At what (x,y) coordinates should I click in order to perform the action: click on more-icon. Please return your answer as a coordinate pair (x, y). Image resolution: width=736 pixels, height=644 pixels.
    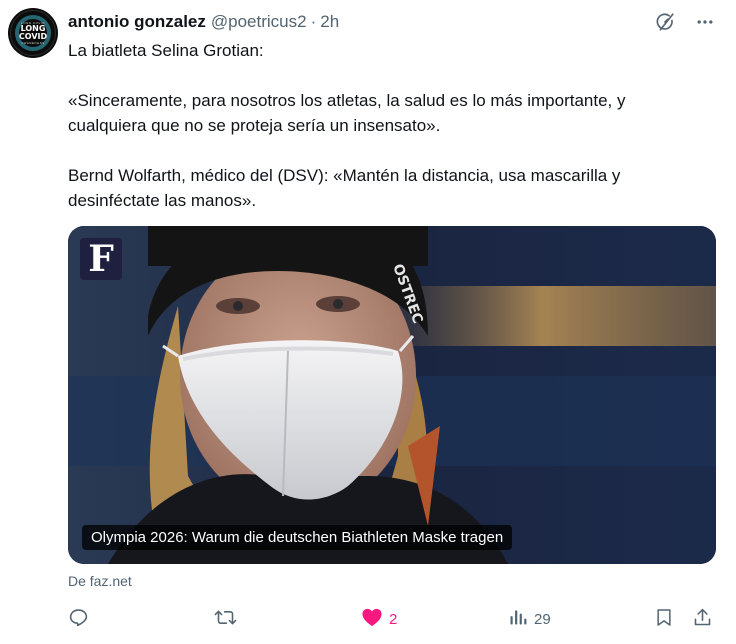
    Looking at the image, I should click on (705, 22).